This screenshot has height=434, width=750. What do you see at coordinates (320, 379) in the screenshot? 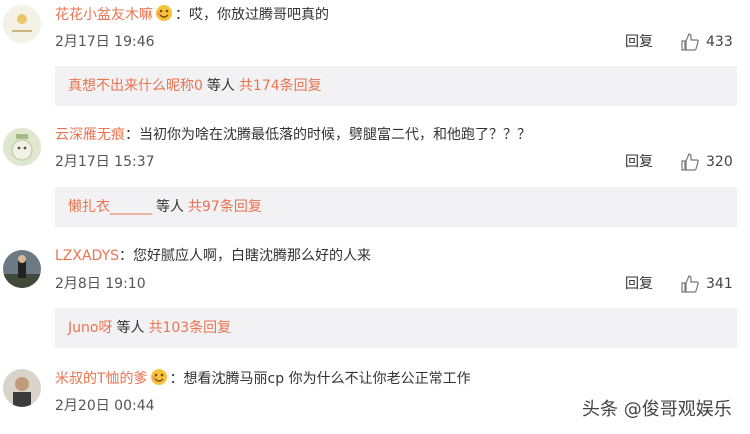
I see `comment-text: ：想看沈腾马丽cp 你为什么不让你老公正常工作` at bounding box center [320, 379].